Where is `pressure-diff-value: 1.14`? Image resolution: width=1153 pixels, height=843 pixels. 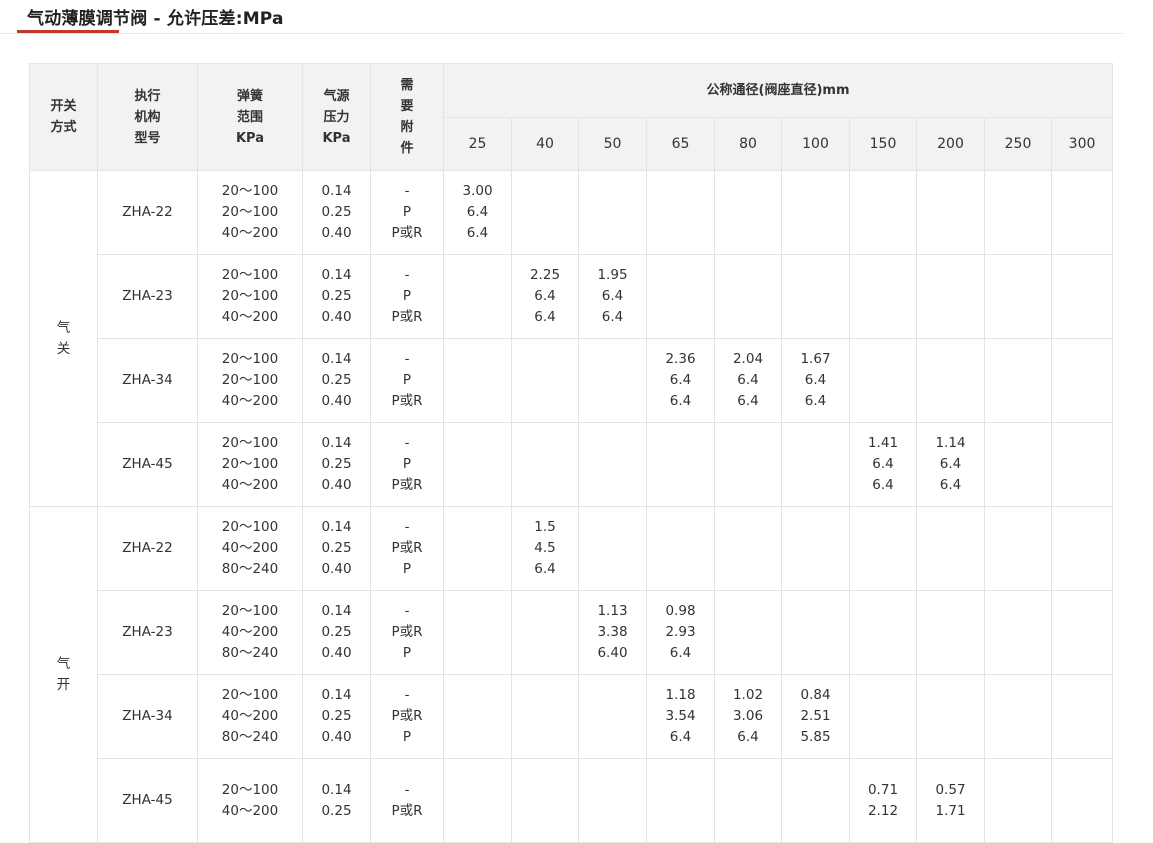
pressure-diff-value: 1.14 is located at coordinates (950, 443).